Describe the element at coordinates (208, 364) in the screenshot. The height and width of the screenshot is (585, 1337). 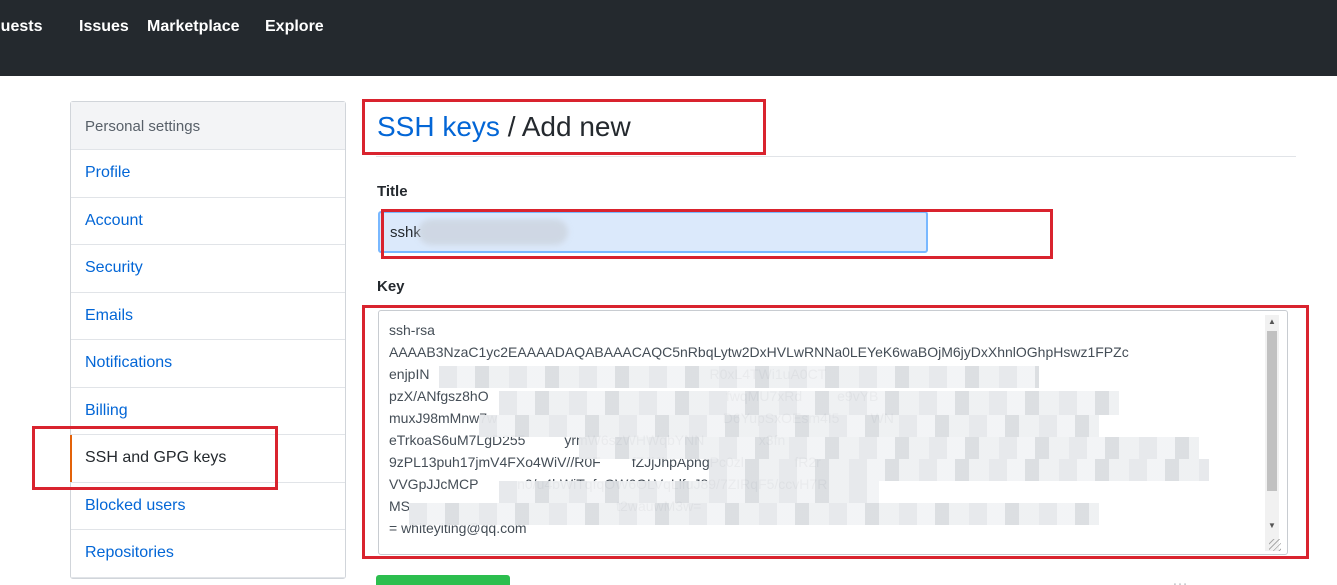
I see `sidebar-item-notifications: Notifications` at that location.